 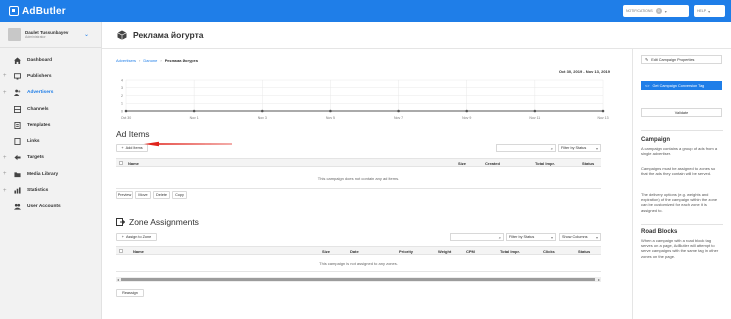 I want to click on zones-horizontal-scrollbar: ◂ ▸, so click(x=358, y=279).